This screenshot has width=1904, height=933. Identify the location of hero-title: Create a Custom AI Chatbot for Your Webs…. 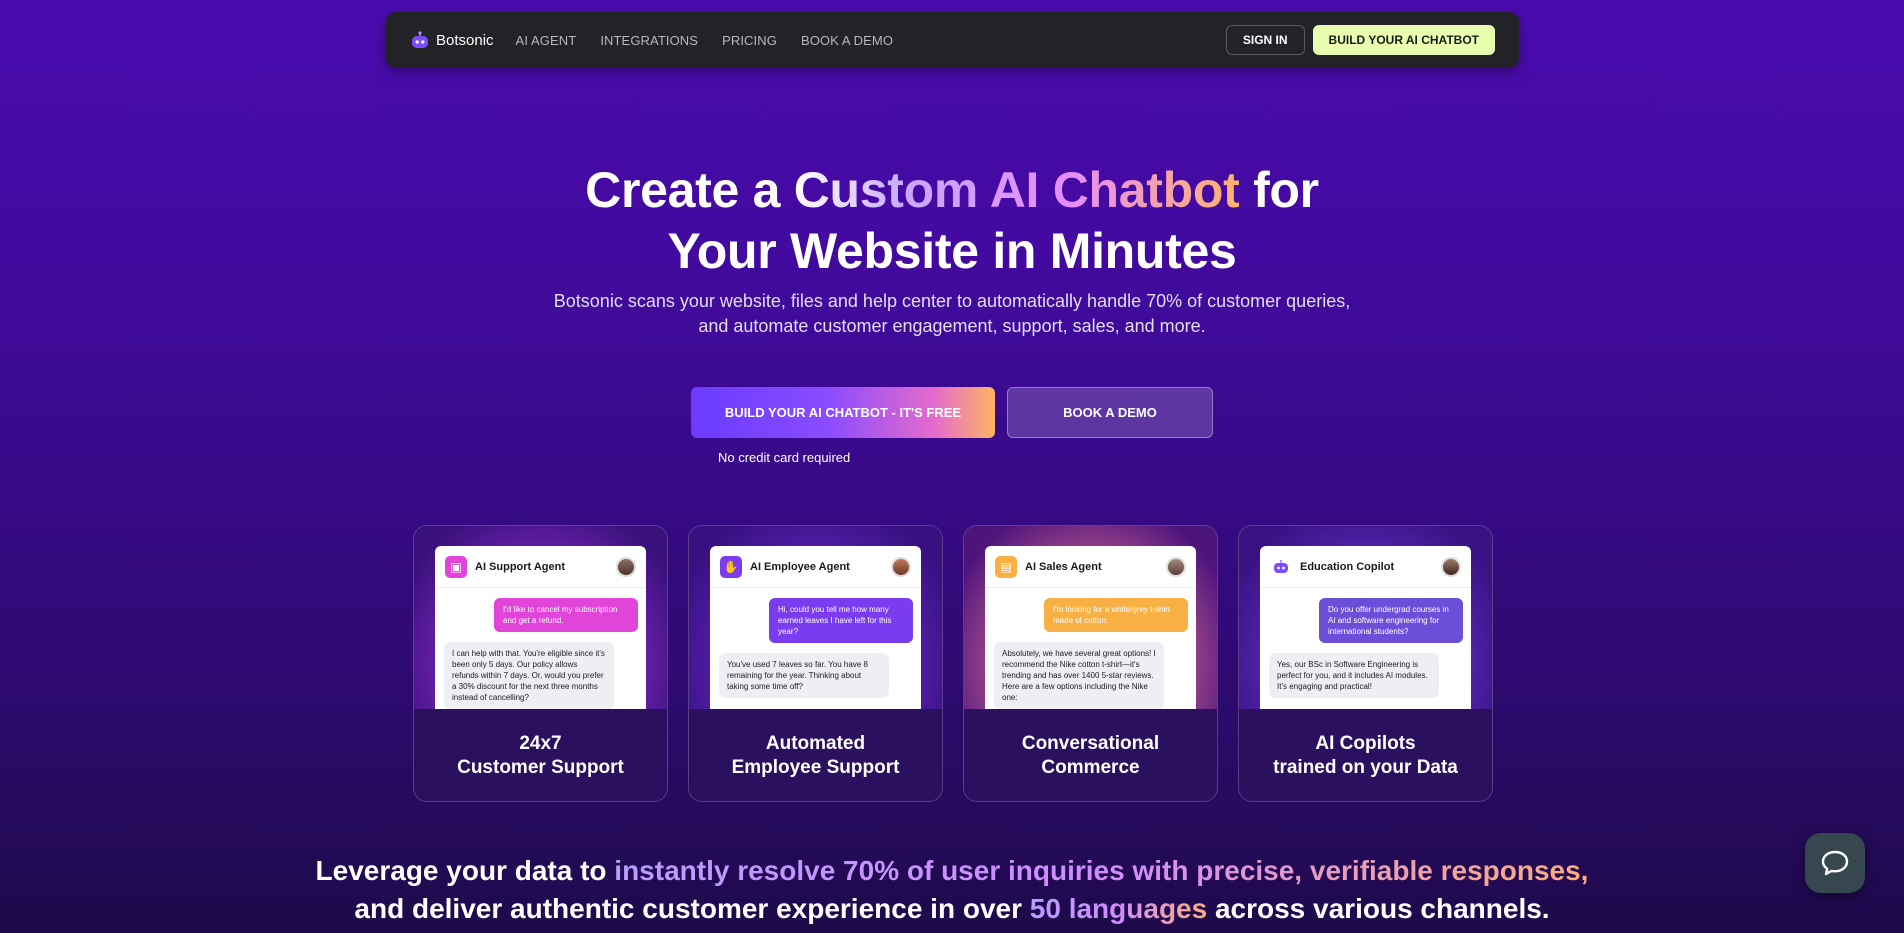
(952, 221).